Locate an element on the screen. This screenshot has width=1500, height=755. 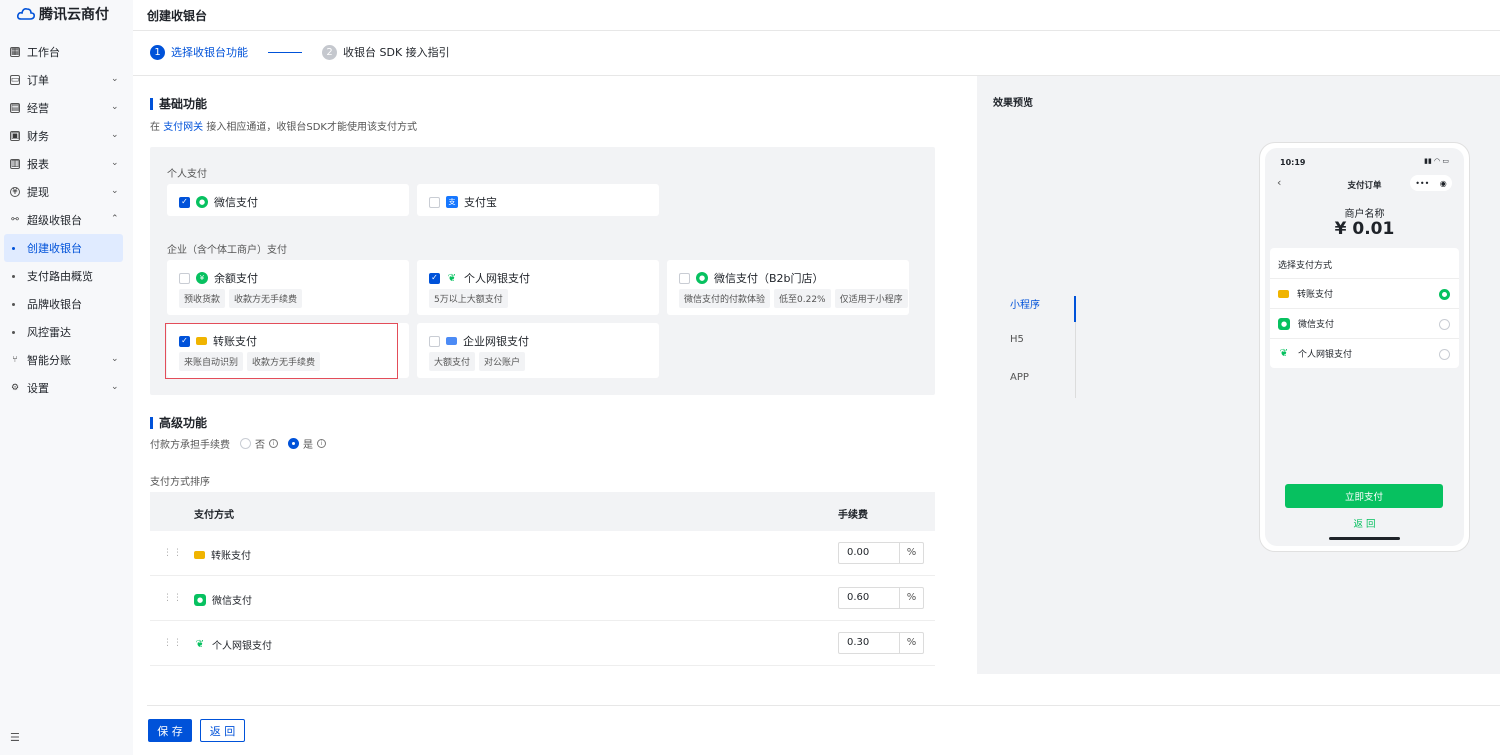
nodes-icon: ⚯ is located at coordinates (15, 219).